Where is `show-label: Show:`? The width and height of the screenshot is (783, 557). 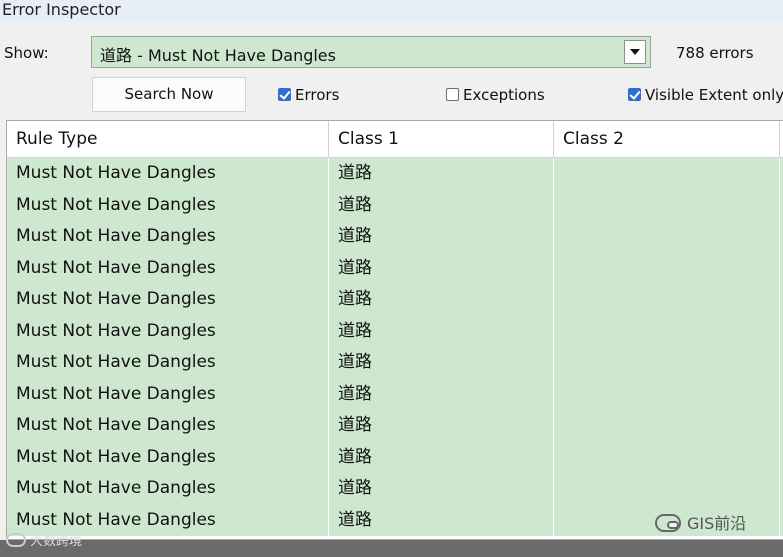
show-label: Show: is located at coordinates (26, 53).